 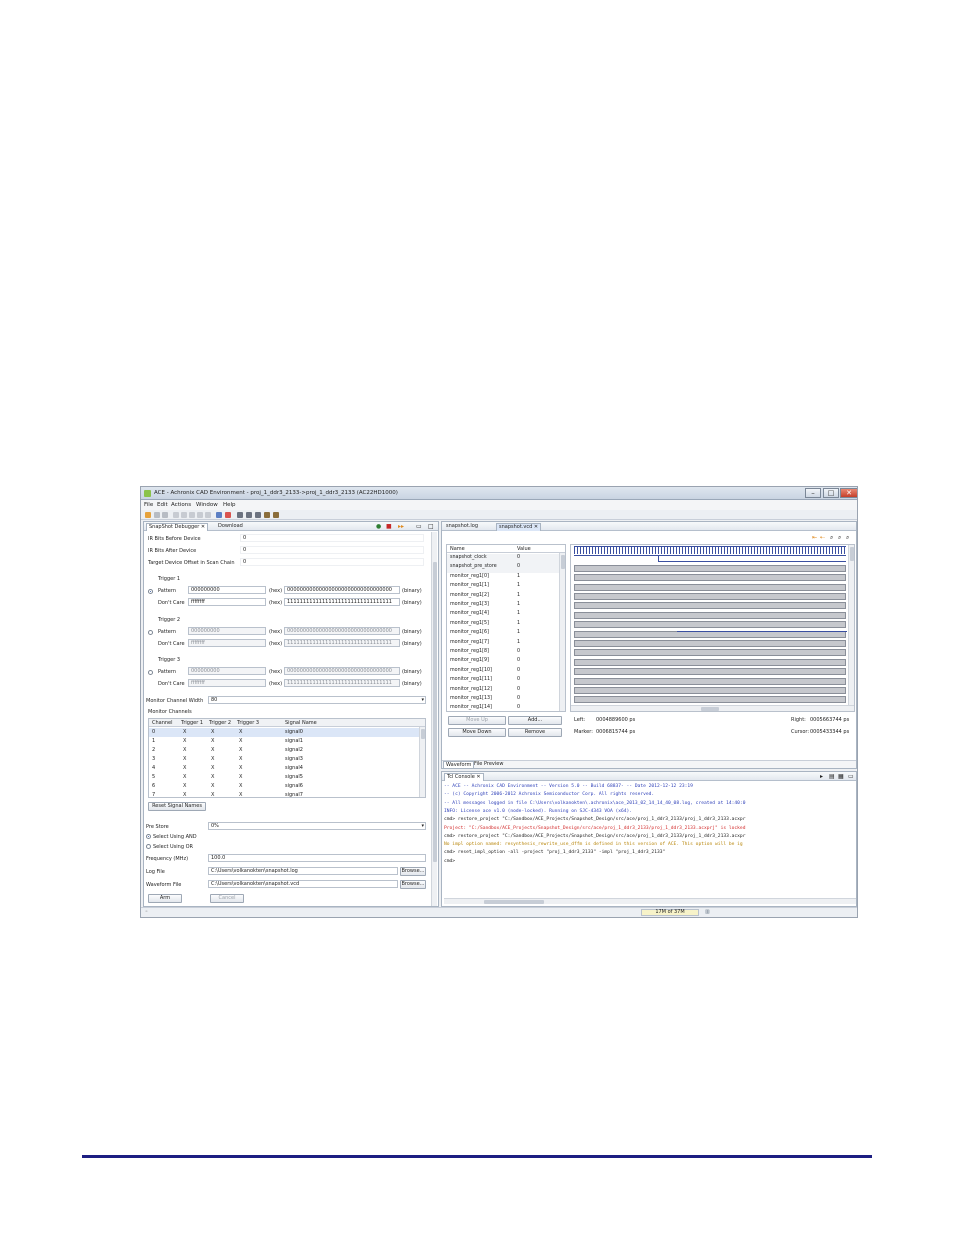 I want to click on open-icon, so click(x=157, y=515).